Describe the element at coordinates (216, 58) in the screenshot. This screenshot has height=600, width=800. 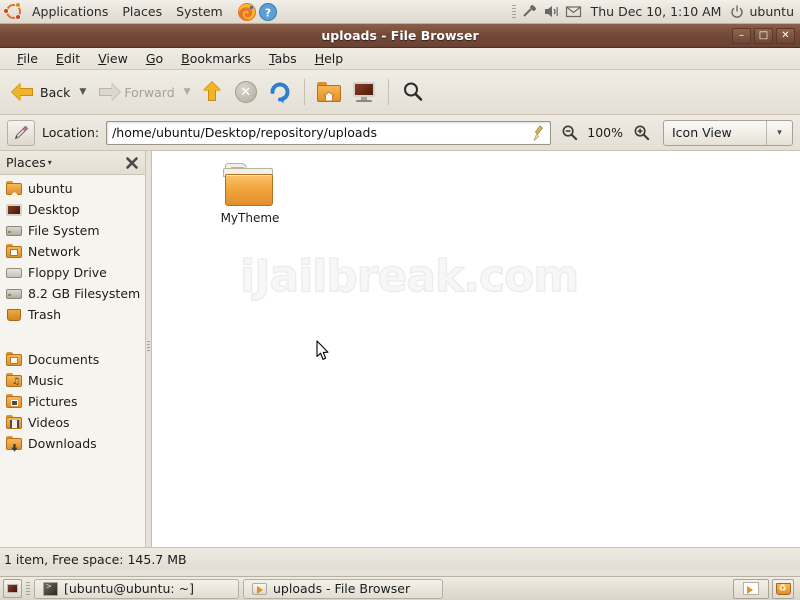
I see `menu-bookmarks: Bookmarks` at that location.